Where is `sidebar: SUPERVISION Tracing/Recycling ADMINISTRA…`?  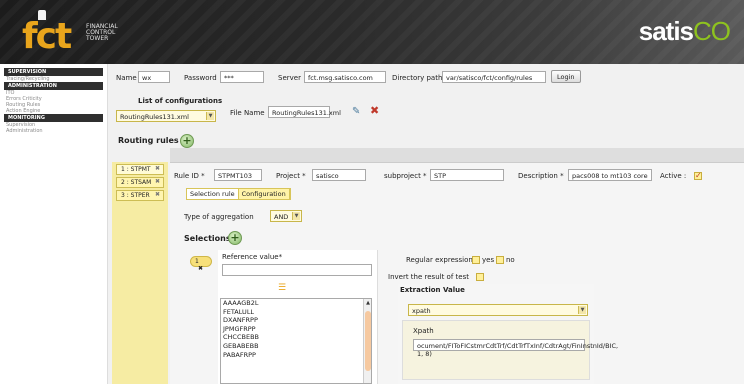
sidebar: SUPERVISION Tracing/Recycling ADMINISTRA… is located at coordinates (54, 224).